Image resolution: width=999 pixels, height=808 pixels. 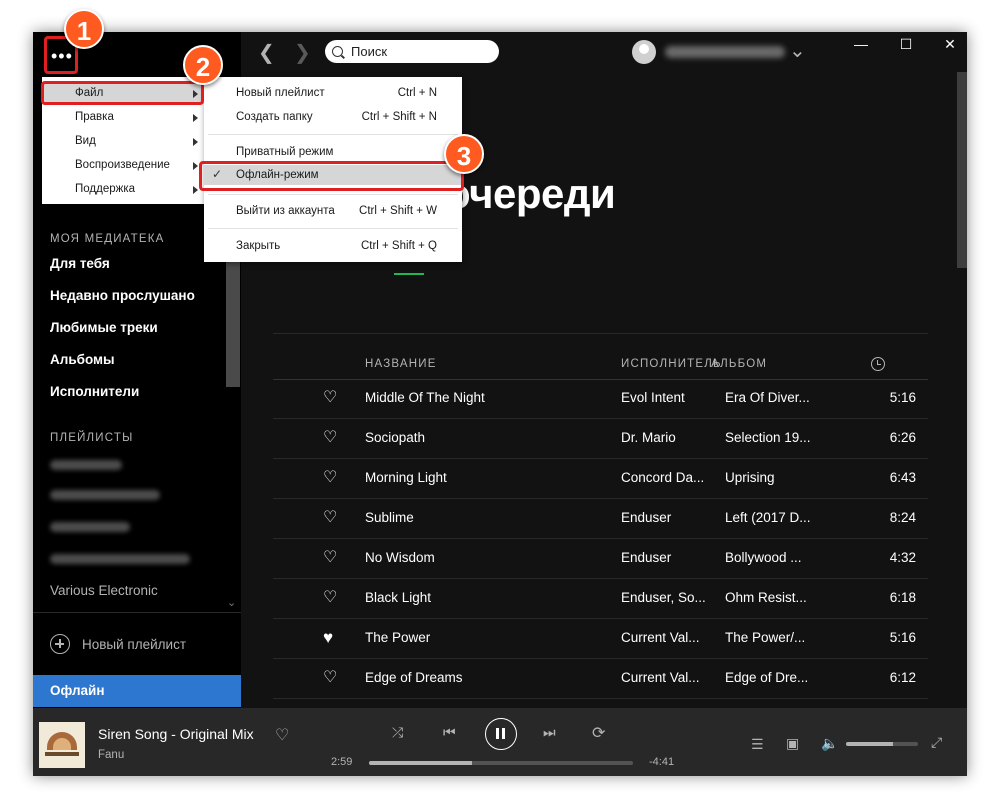 What do you see at coordinates (861, 45) in the screenshot?
I see `minimize-icon: —` at bounding box center [861, 45].